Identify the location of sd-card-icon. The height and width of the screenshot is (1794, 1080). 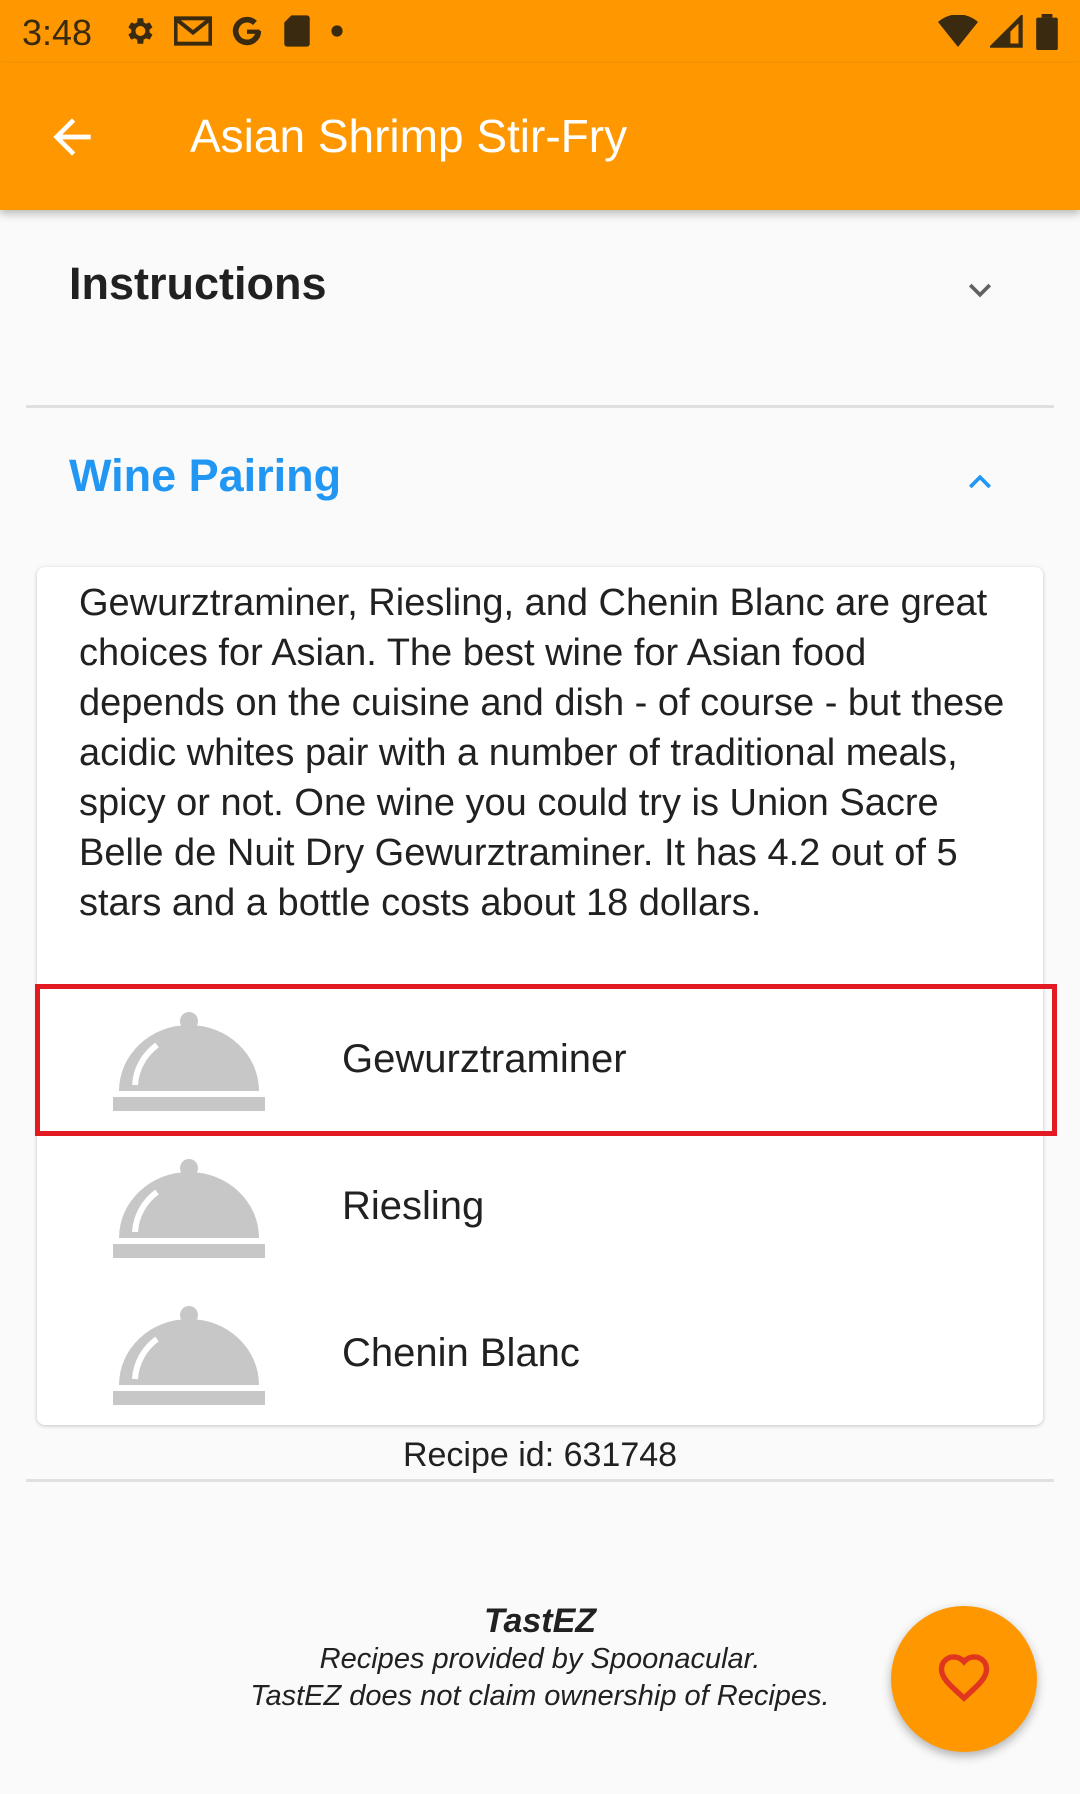
(297, 31).